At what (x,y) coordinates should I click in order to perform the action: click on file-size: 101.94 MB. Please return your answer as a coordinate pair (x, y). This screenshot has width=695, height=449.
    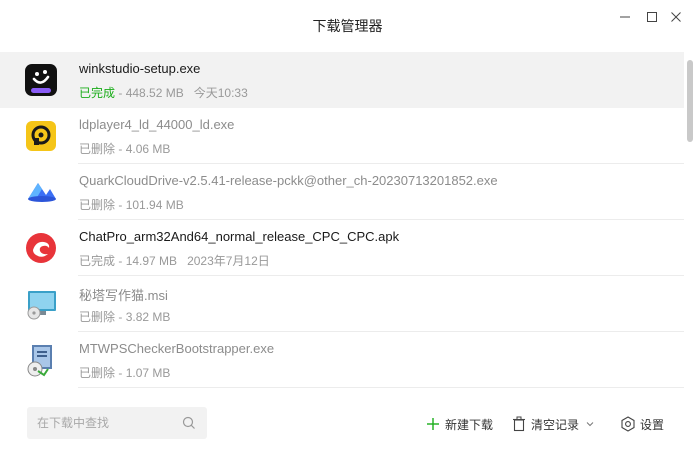
    Looking at the image, I should click on (154, 205).